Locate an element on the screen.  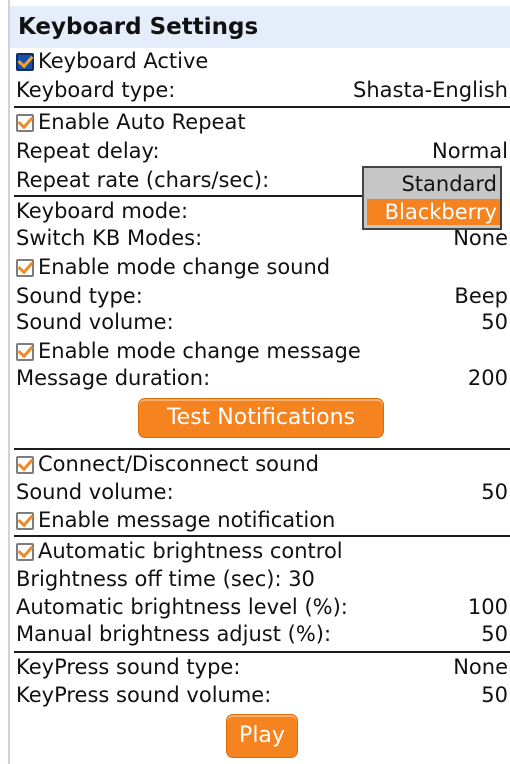
auto-repeat-checkbox is located at coordinates (25, 123).